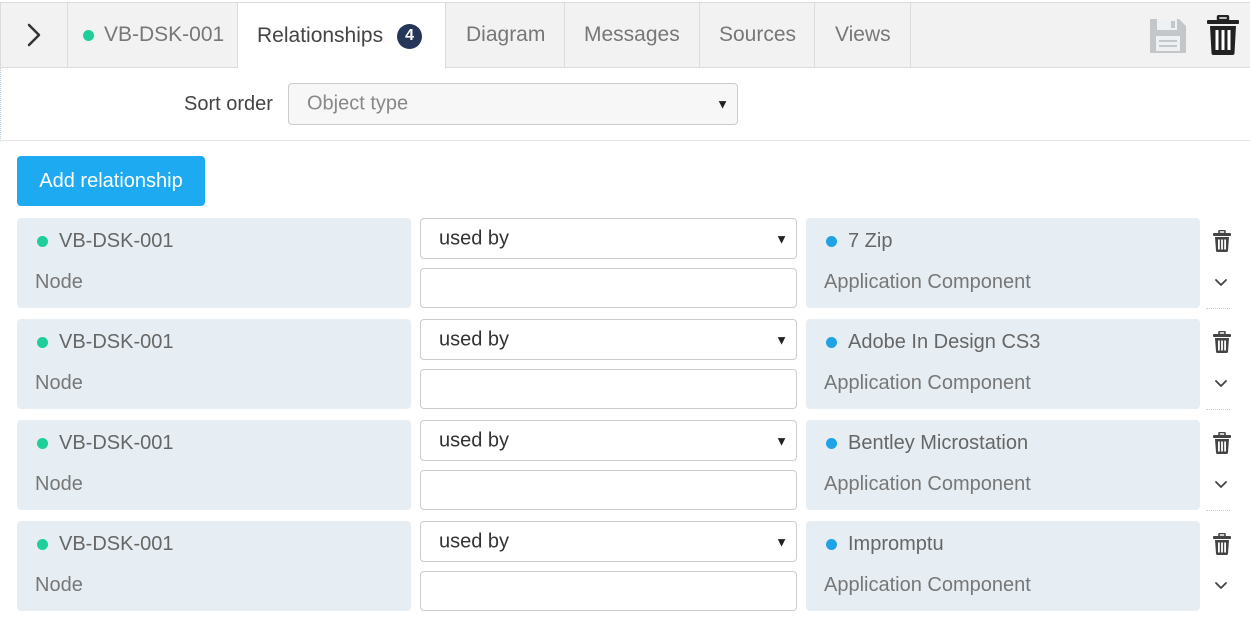  What do you see at coordinates (320, 35) in the screenshot?
I see `tab-relationships-label: Relationships` at bounding box center [320, 35].